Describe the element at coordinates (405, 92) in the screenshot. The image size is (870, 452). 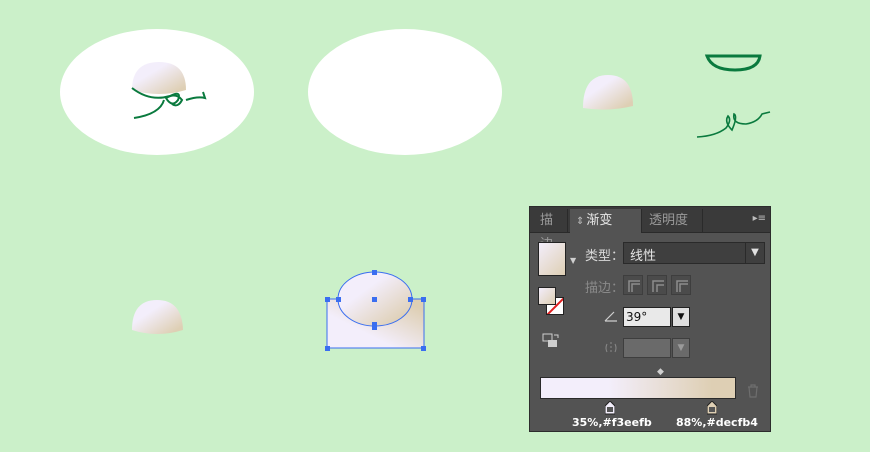
I see `white-ellipse-right` at that location.